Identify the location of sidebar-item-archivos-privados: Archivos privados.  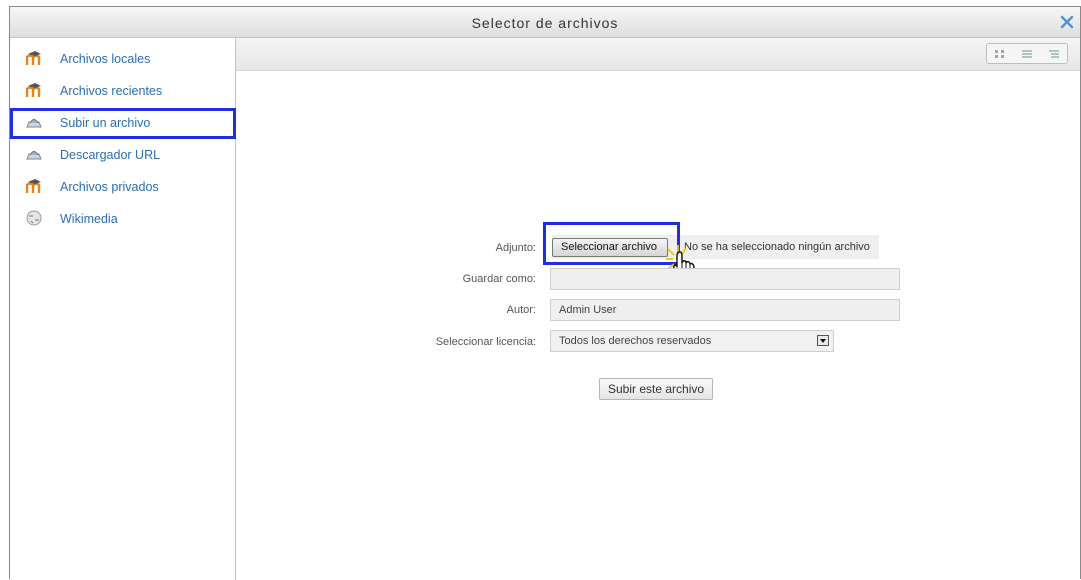
(123, 187).